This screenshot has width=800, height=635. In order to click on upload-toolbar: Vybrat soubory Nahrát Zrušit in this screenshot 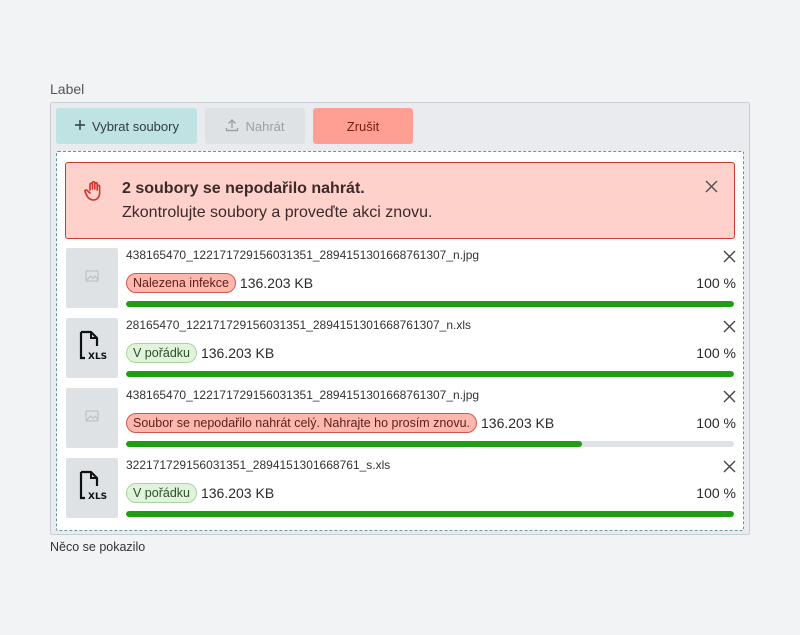, I will do `click(234, 126)`.